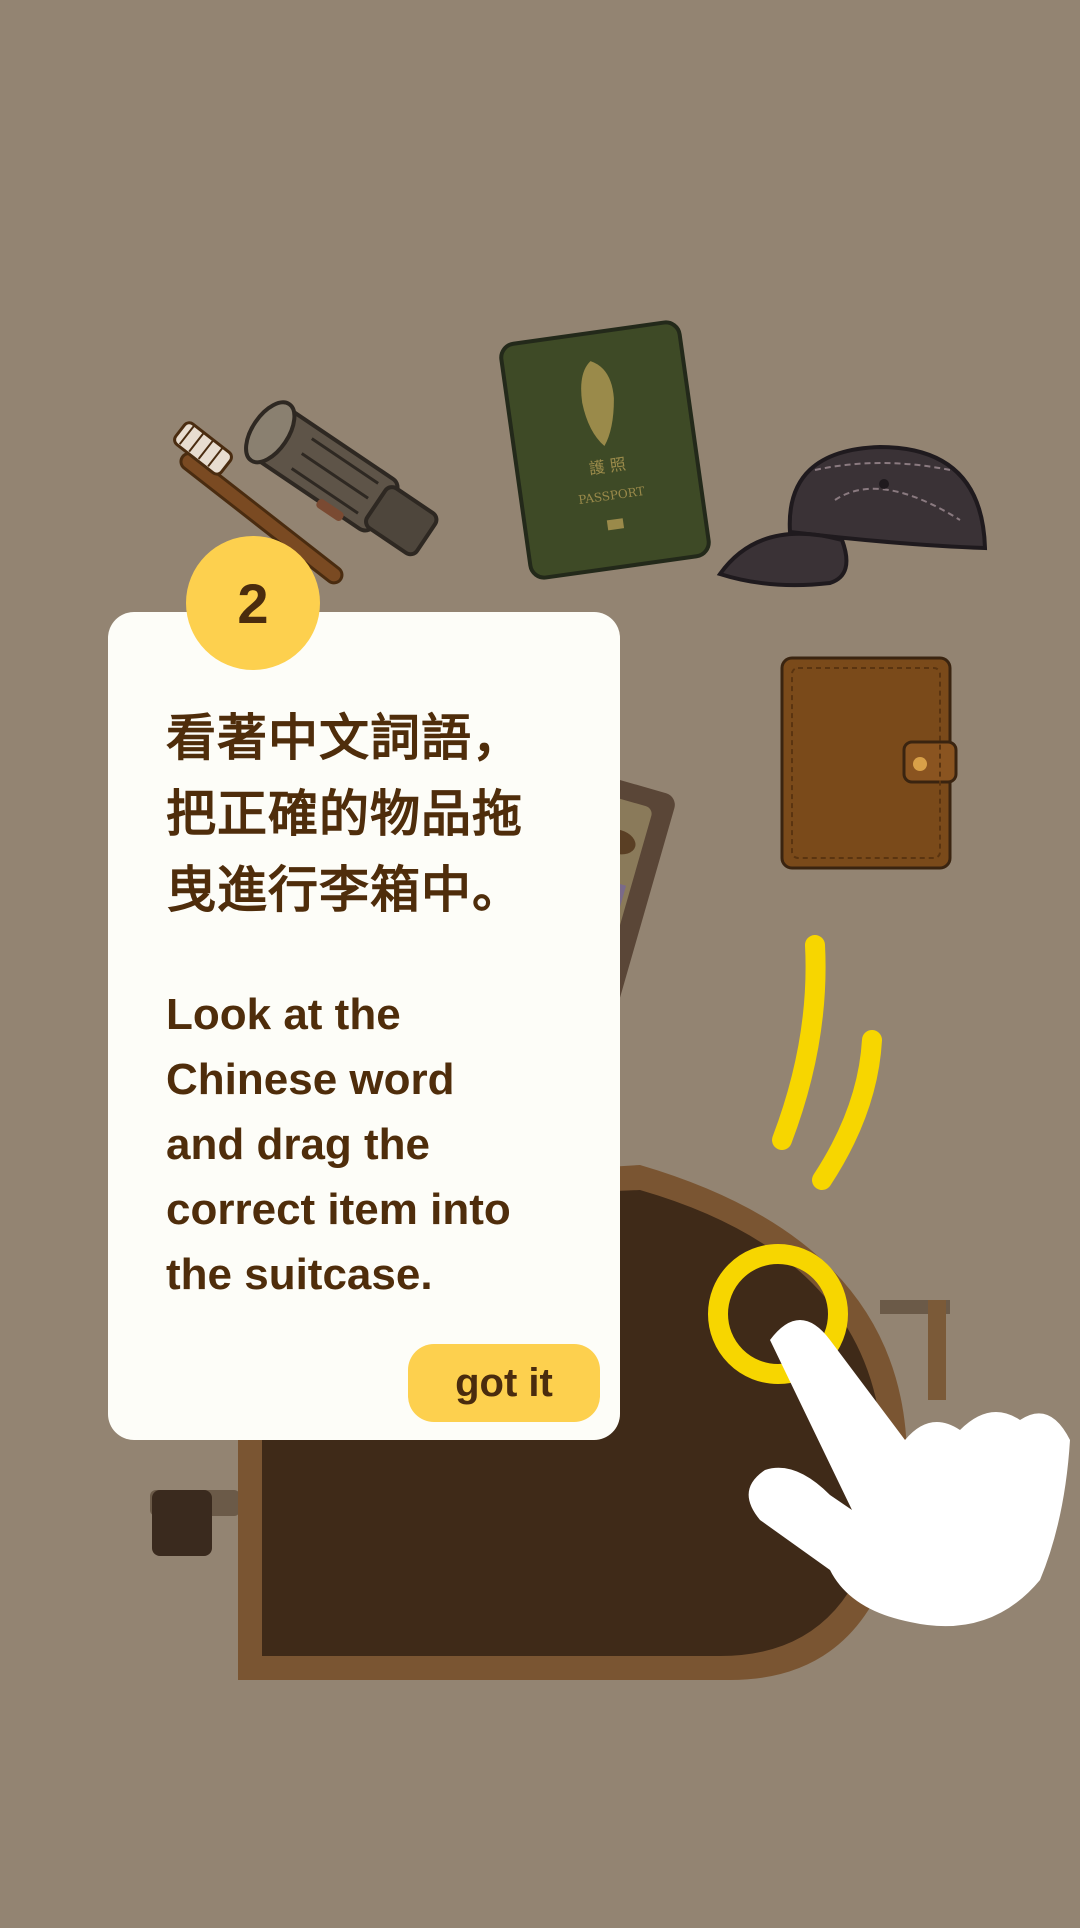  I want to click on instruction-english-line: the suitcase., so click(299, 1274).